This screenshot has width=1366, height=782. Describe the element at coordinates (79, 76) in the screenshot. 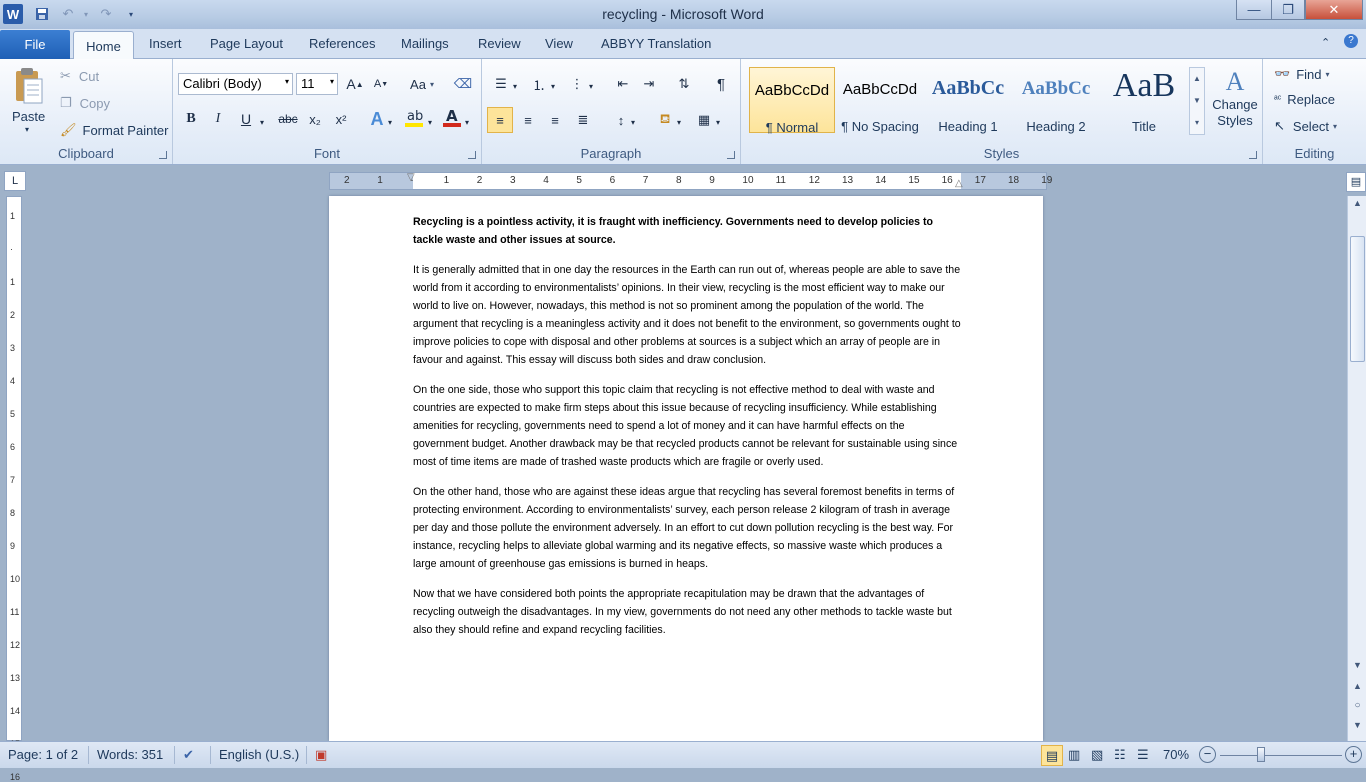

I see `cut-button: ✂ Cut` at that location.